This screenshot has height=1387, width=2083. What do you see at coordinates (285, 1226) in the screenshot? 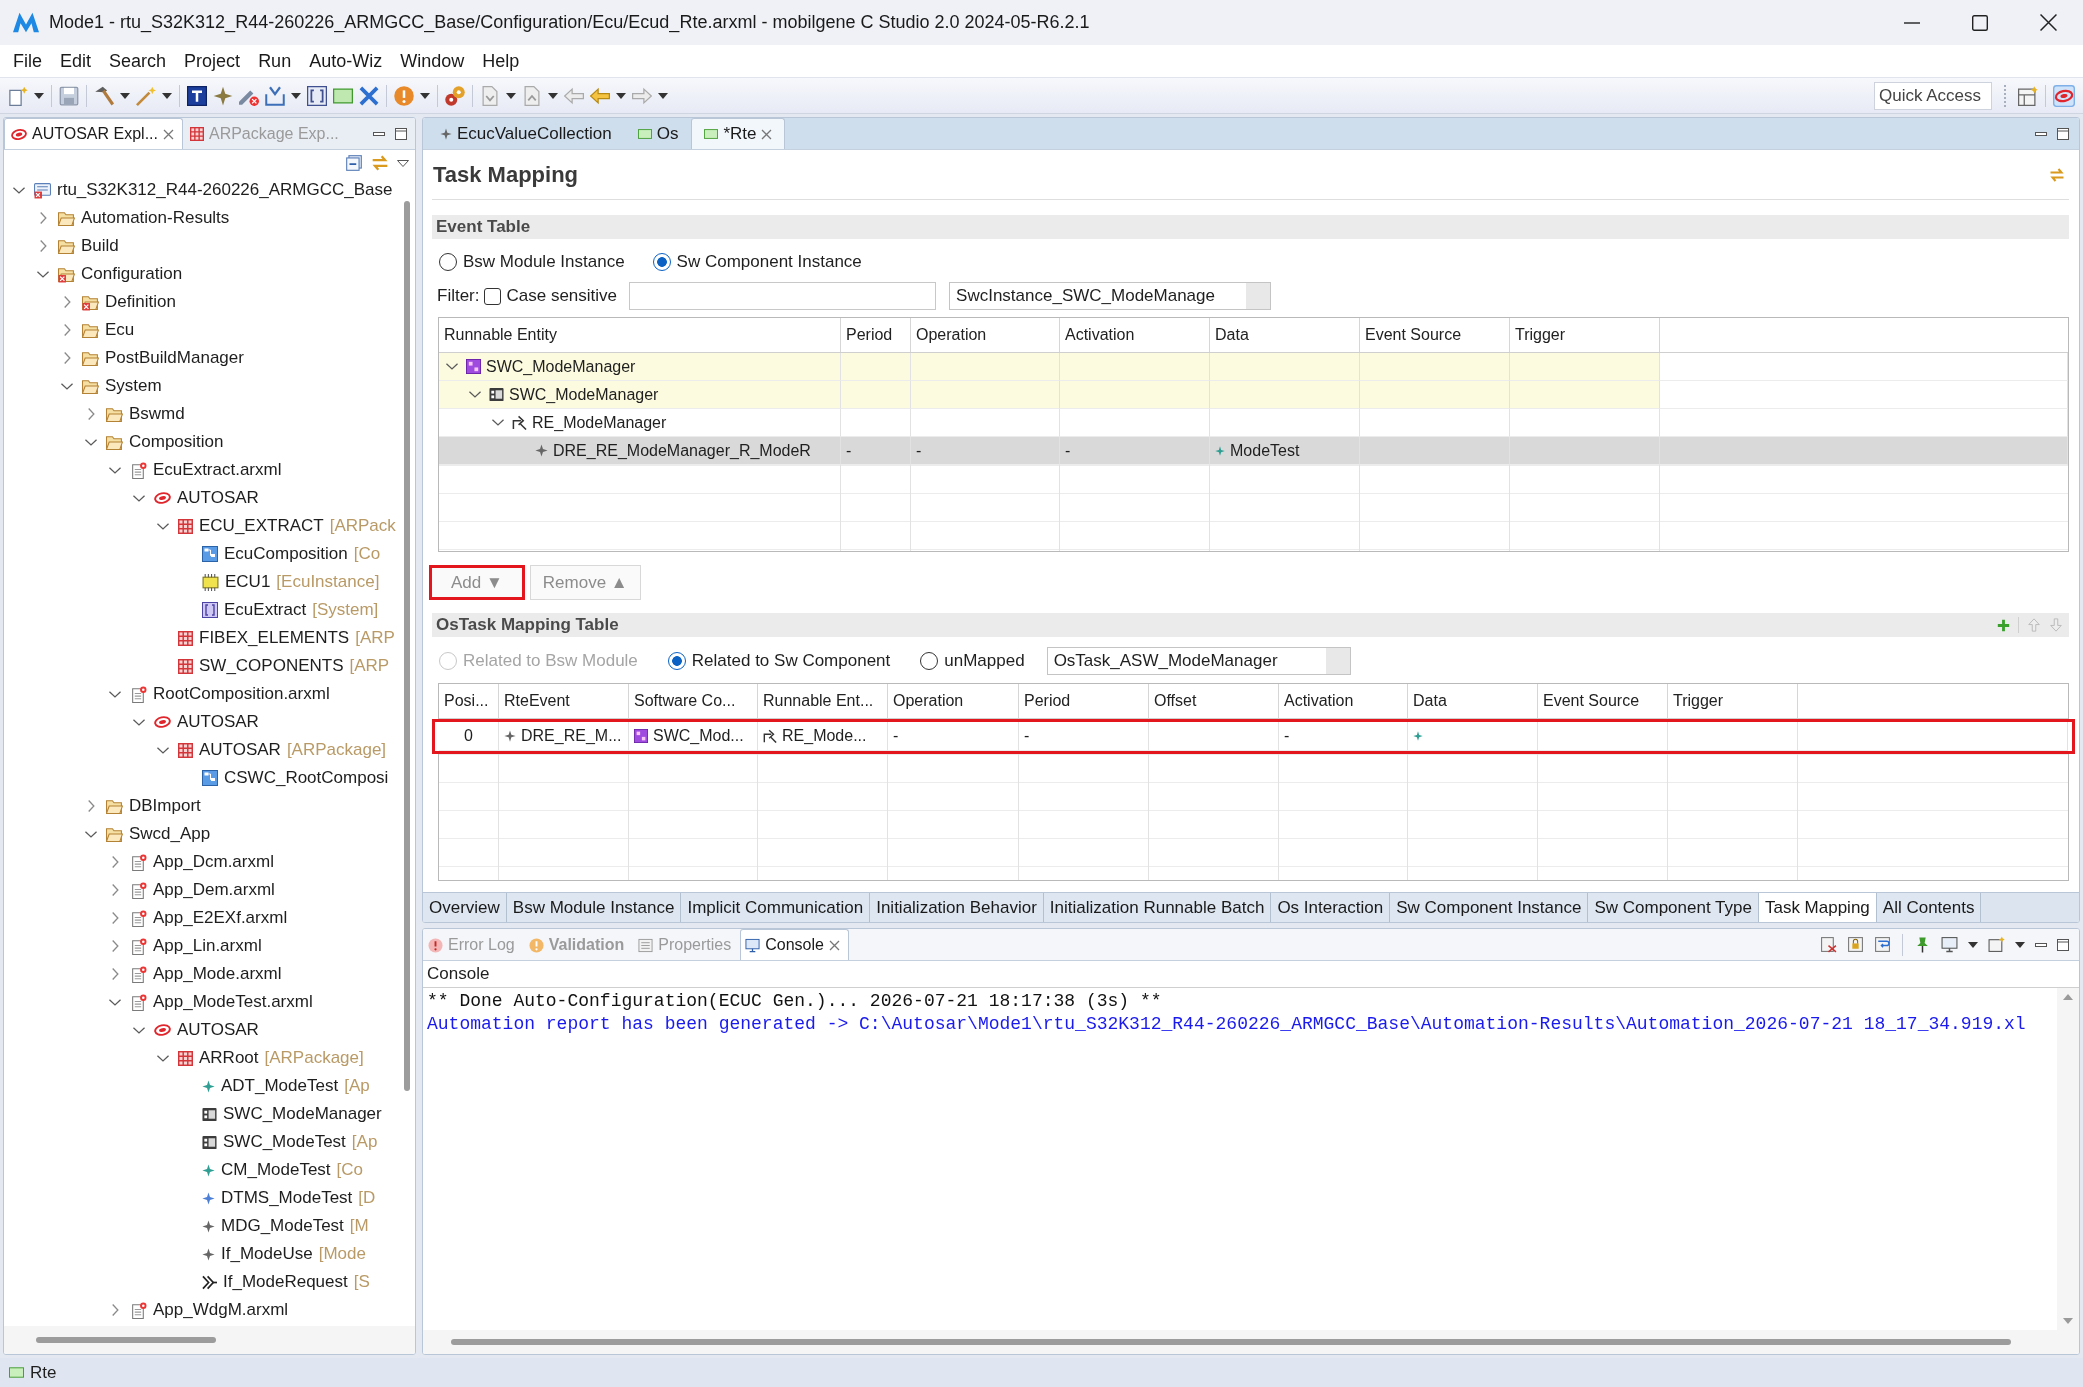
I see `tree-item: MDG_ModeTest [M` at bounding box center [285, 1226].